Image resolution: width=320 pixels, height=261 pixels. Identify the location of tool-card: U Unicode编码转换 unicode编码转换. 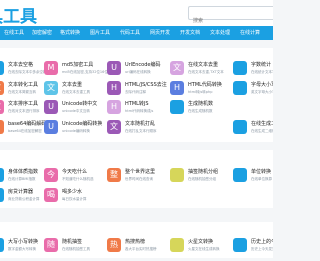
(77, 131).